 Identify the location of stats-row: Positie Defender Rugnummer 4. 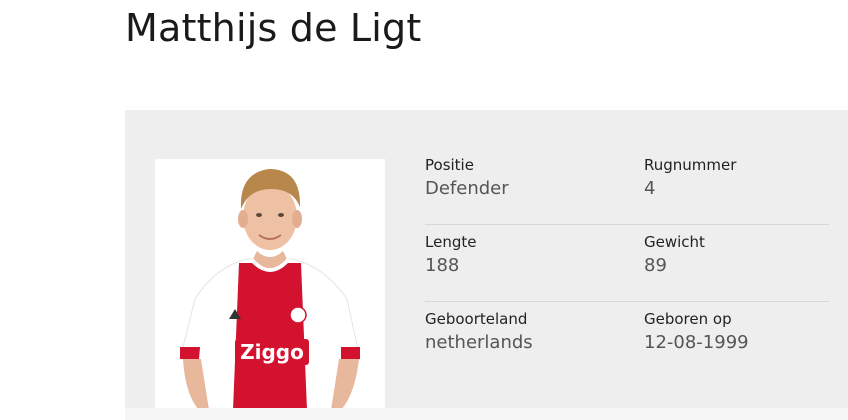
(627, 186).